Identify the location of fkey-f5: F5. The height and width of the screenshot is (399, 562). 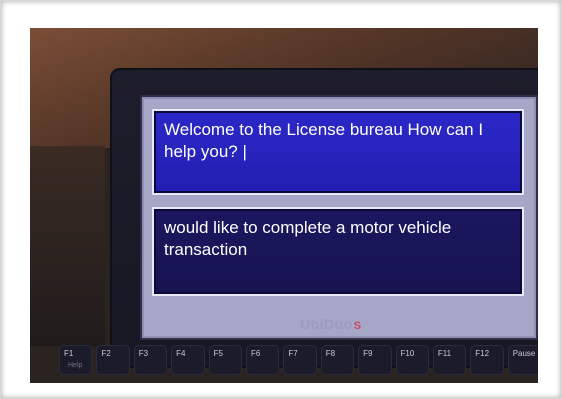
(225, 360).